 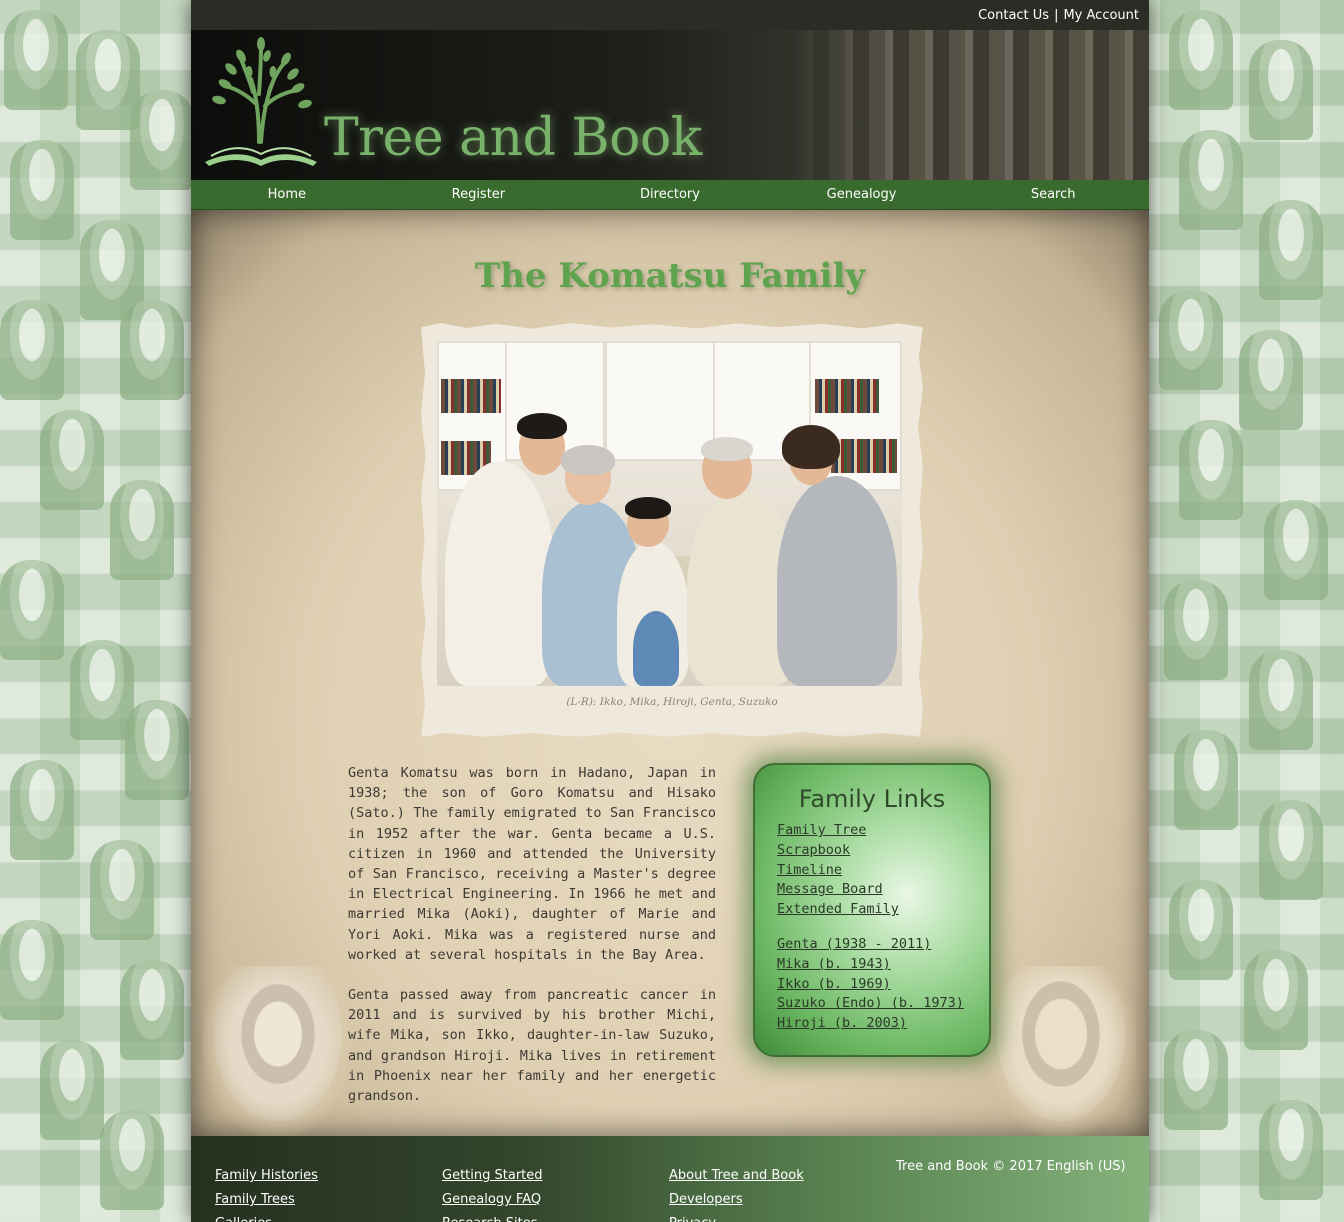 I want to click on footer-link-developers: Developers, so click(x=736, y=1200).